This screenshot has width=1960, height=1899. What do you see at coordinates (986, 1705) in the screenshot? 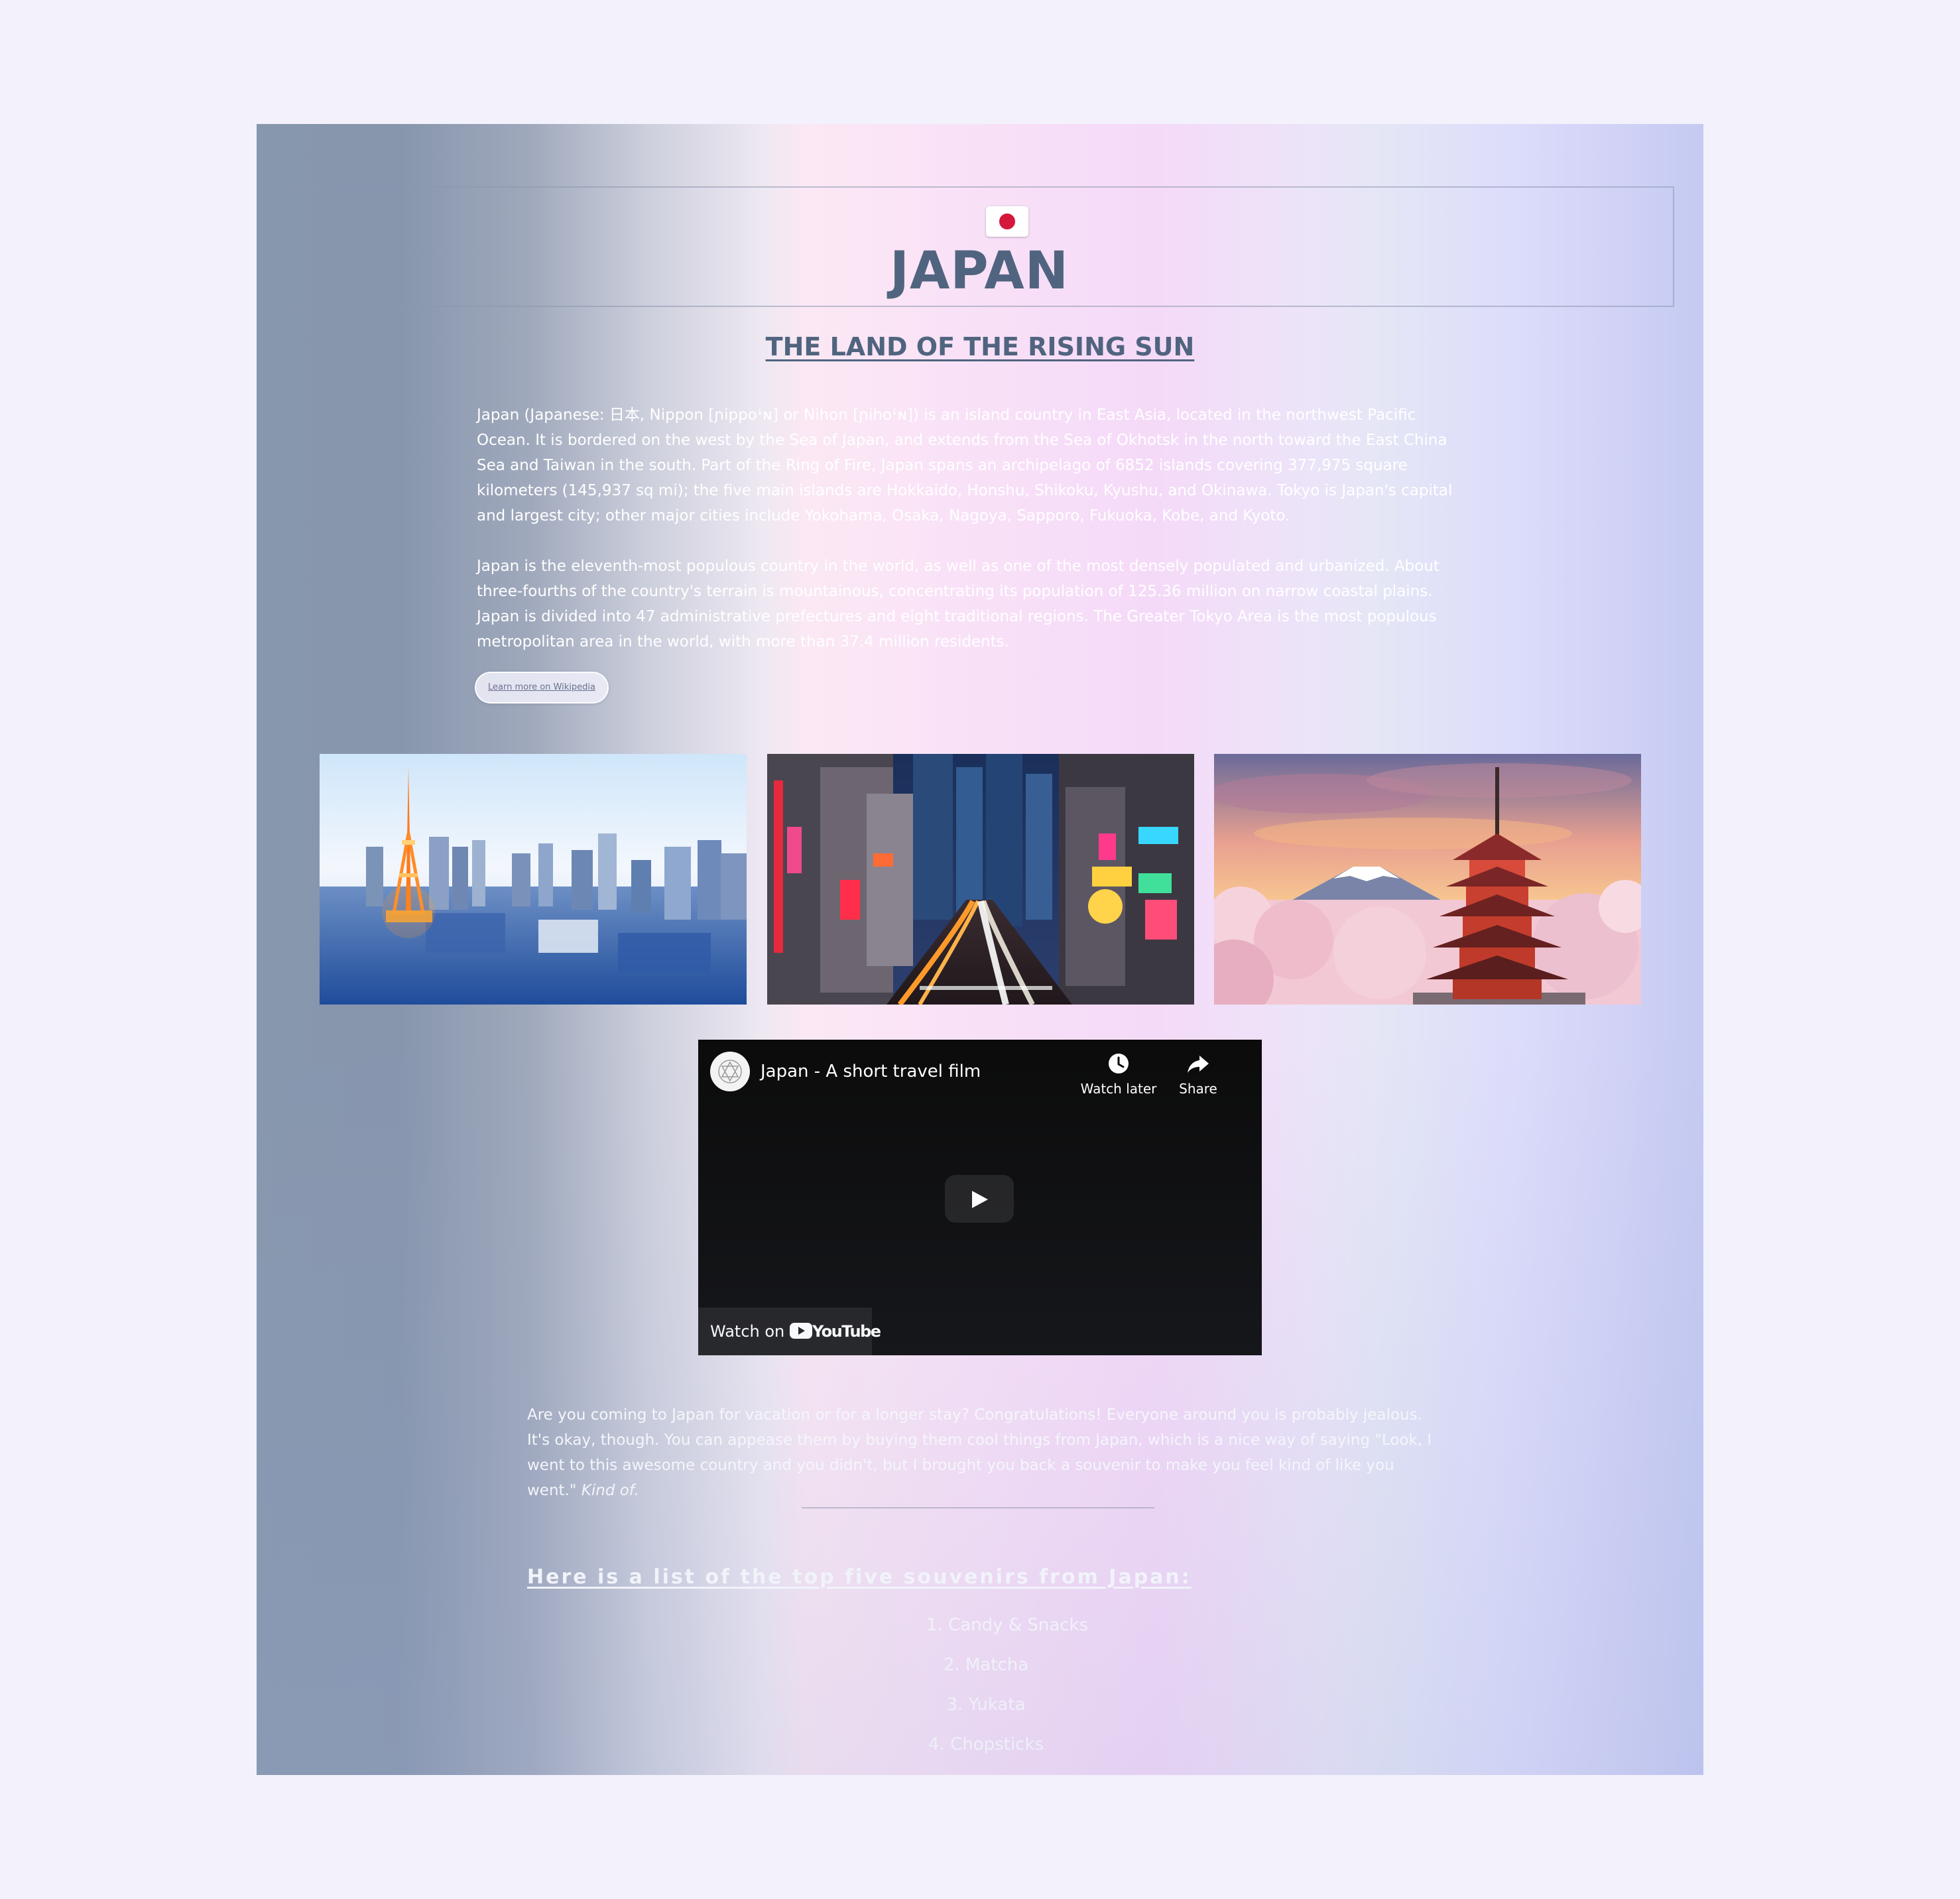
I see `list-item: 3. Yukata` at bounding box center [986, 1705].